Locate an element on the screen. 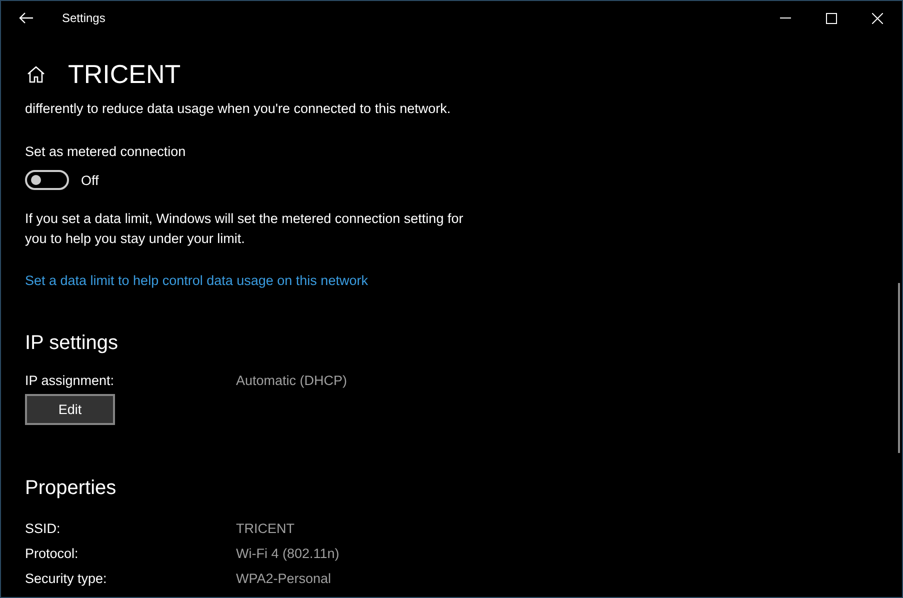 Image resolution: width=903 pixels, height=598 pixels. minimize-icon is located at coordinates (785, 18).